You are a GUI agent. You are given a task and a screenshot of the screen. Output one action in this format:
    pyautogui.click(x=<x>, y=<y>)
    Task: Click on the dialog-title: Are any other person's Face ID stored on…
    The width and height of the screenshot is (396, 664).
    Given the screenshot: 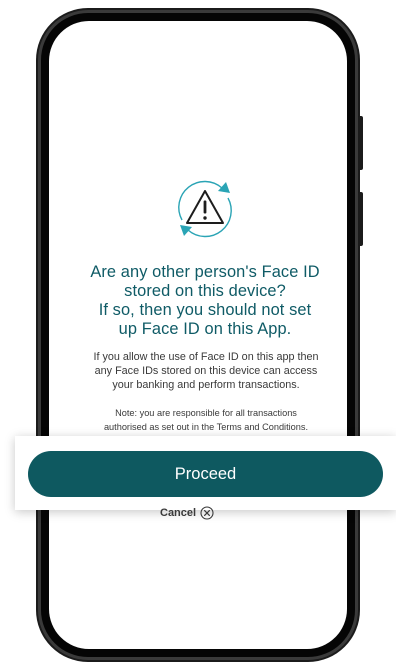 What is the action you would take?
    pyautogui.click(x=205, y=301)
    